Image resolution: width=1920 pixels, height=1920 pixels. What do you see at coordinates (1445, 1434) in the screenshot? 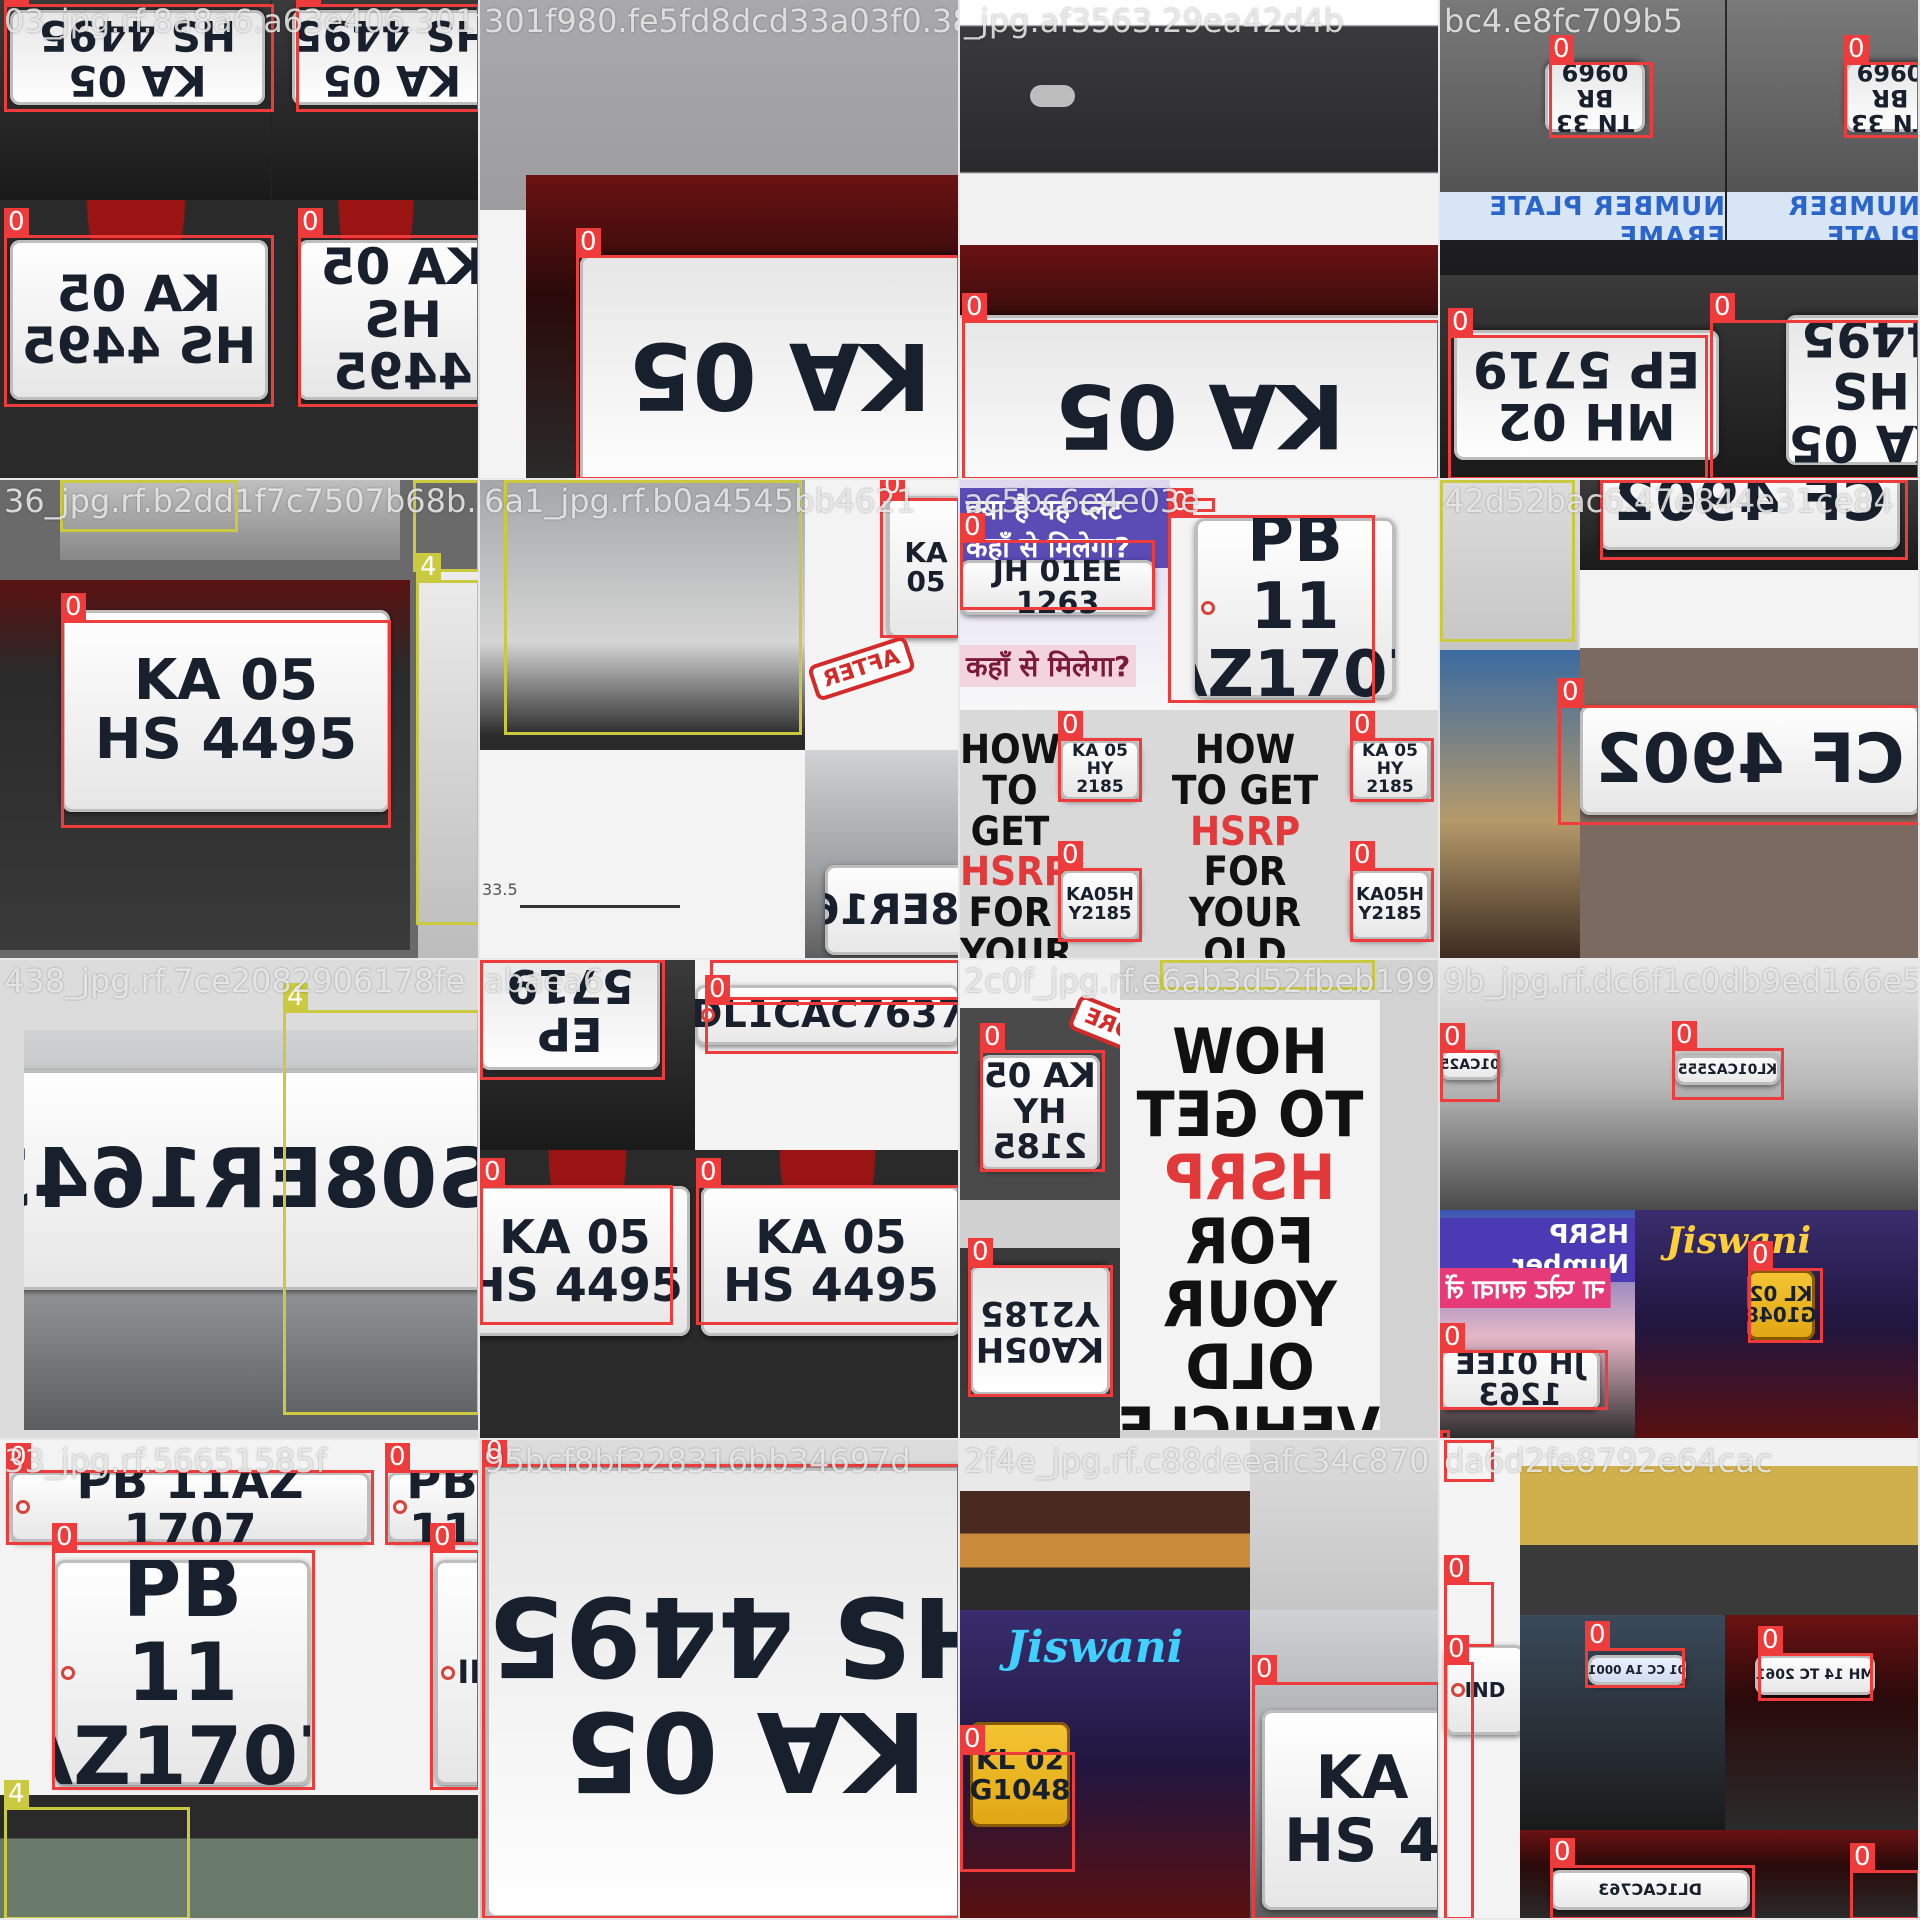
I see `detection-box-plate` at bounding box center [1445, 1434].